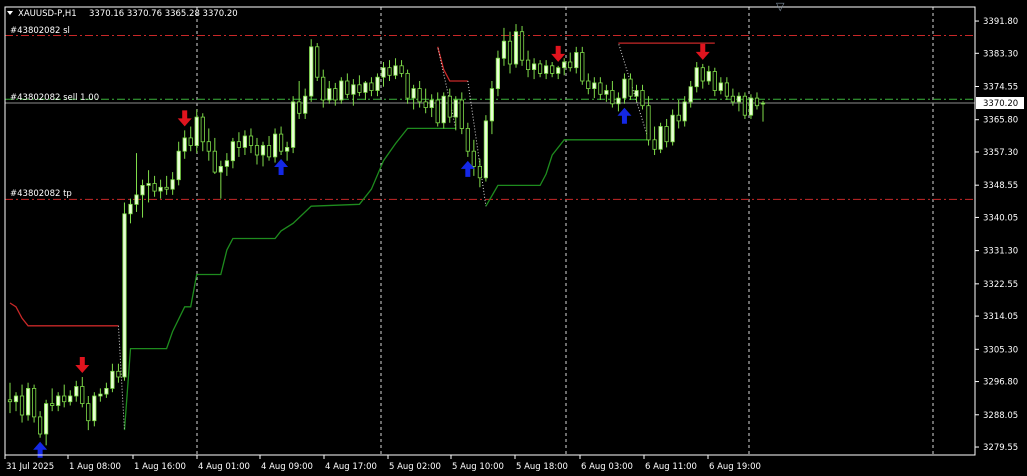  What do you see at coordinates (1000, 252) in the screenshot?
I see `price-tick-label: 3331.30` at bounding box center [1000, 252].